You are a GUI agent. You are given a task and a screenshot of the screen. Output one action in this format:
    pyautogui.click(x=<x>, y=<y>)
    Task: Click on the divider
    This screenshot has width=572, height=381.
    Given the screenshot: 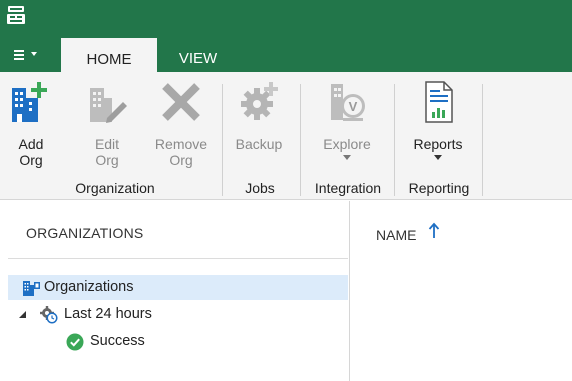 What is the action you would take?
    pyautogui.click(x=178, y=258)
    